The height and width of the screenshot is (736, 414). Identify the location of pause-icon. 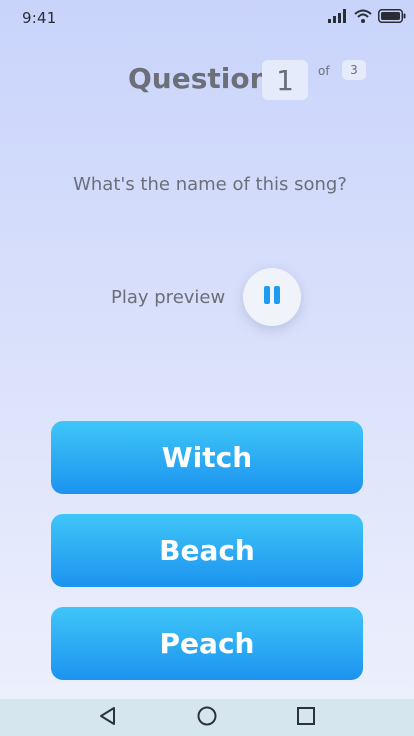
(272, 297).